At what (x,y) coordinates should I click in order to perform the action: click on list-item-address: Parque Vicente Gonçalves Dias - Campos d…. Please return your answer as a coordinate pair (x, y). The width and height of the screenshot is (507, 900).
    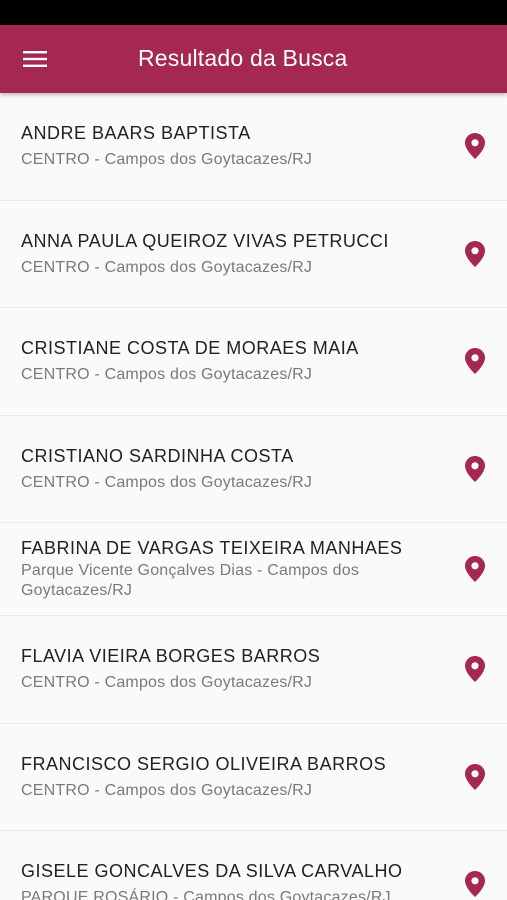
    Looking at the image, I should click on (190, 580).